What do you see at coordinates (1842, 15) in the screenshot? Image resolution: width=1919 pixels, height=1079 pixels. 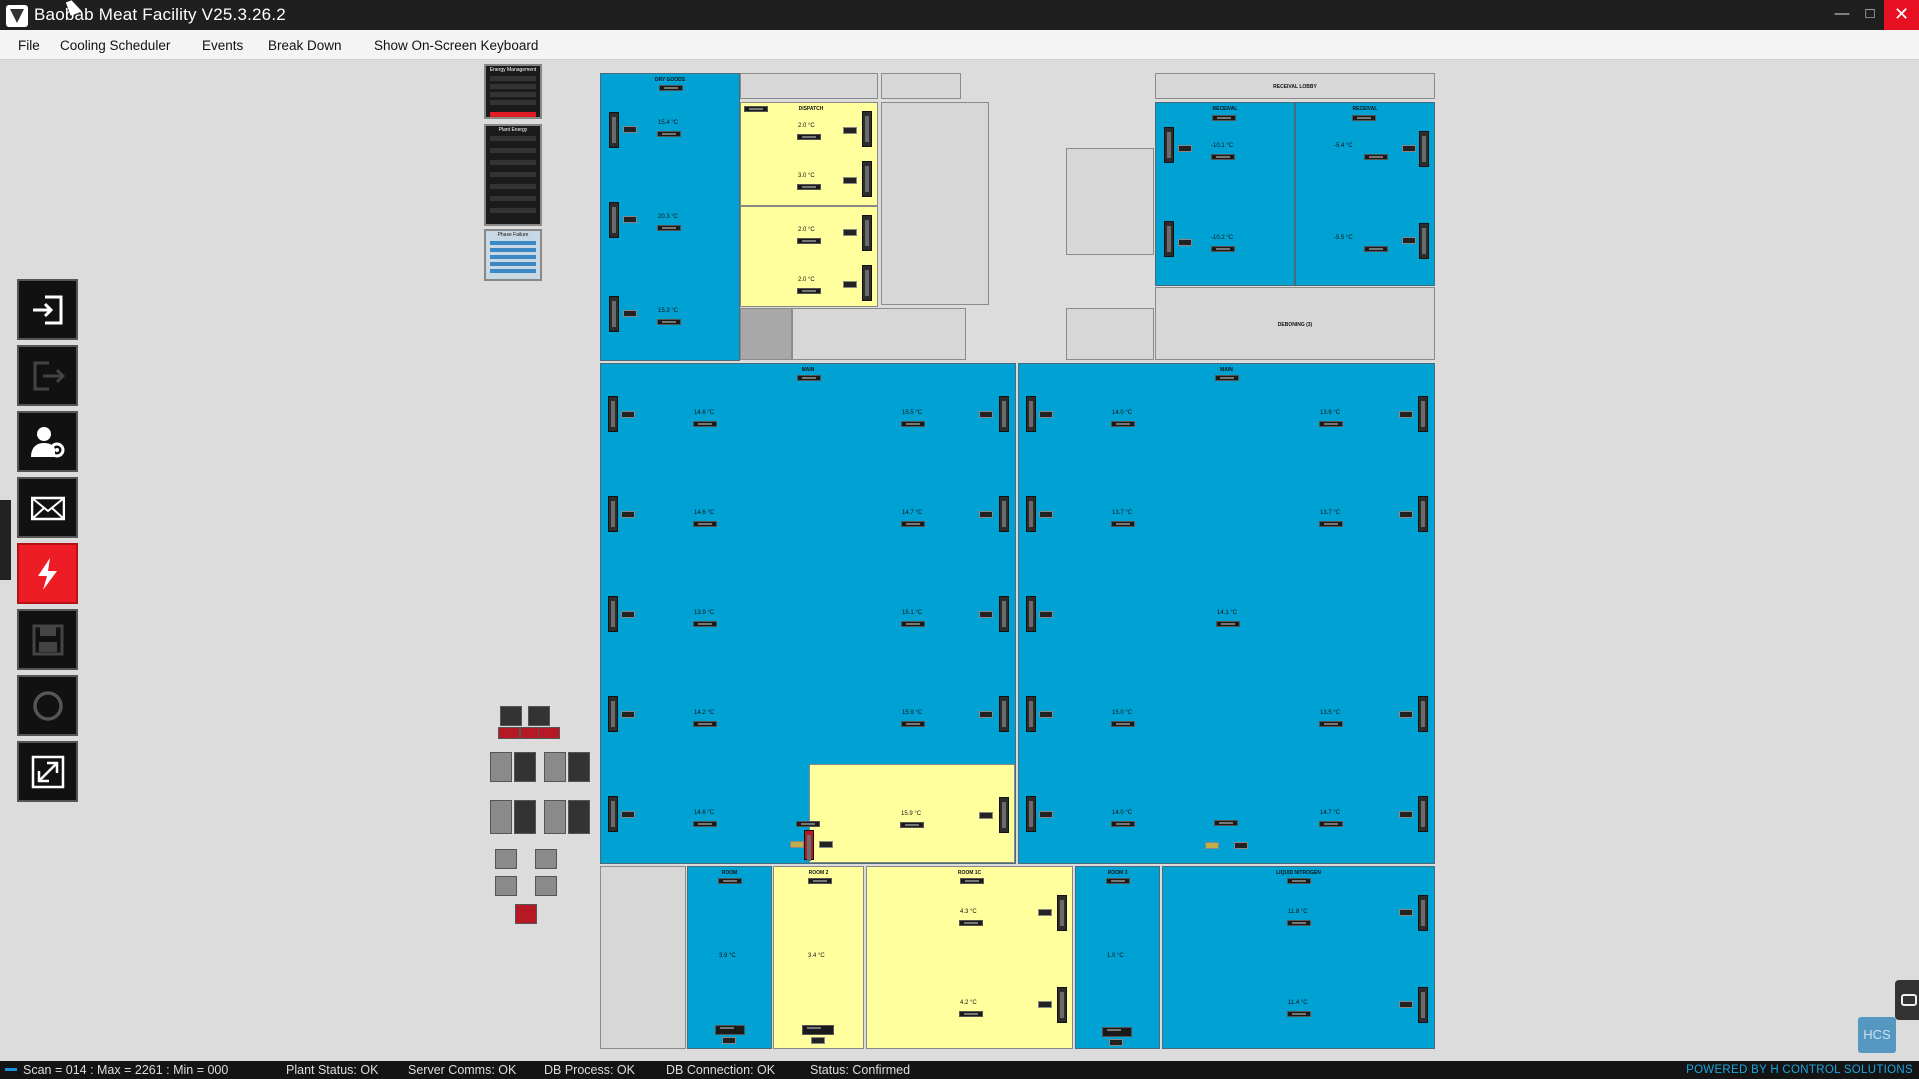 I see `minimize-button: —` at bounding box center [1842, 15].